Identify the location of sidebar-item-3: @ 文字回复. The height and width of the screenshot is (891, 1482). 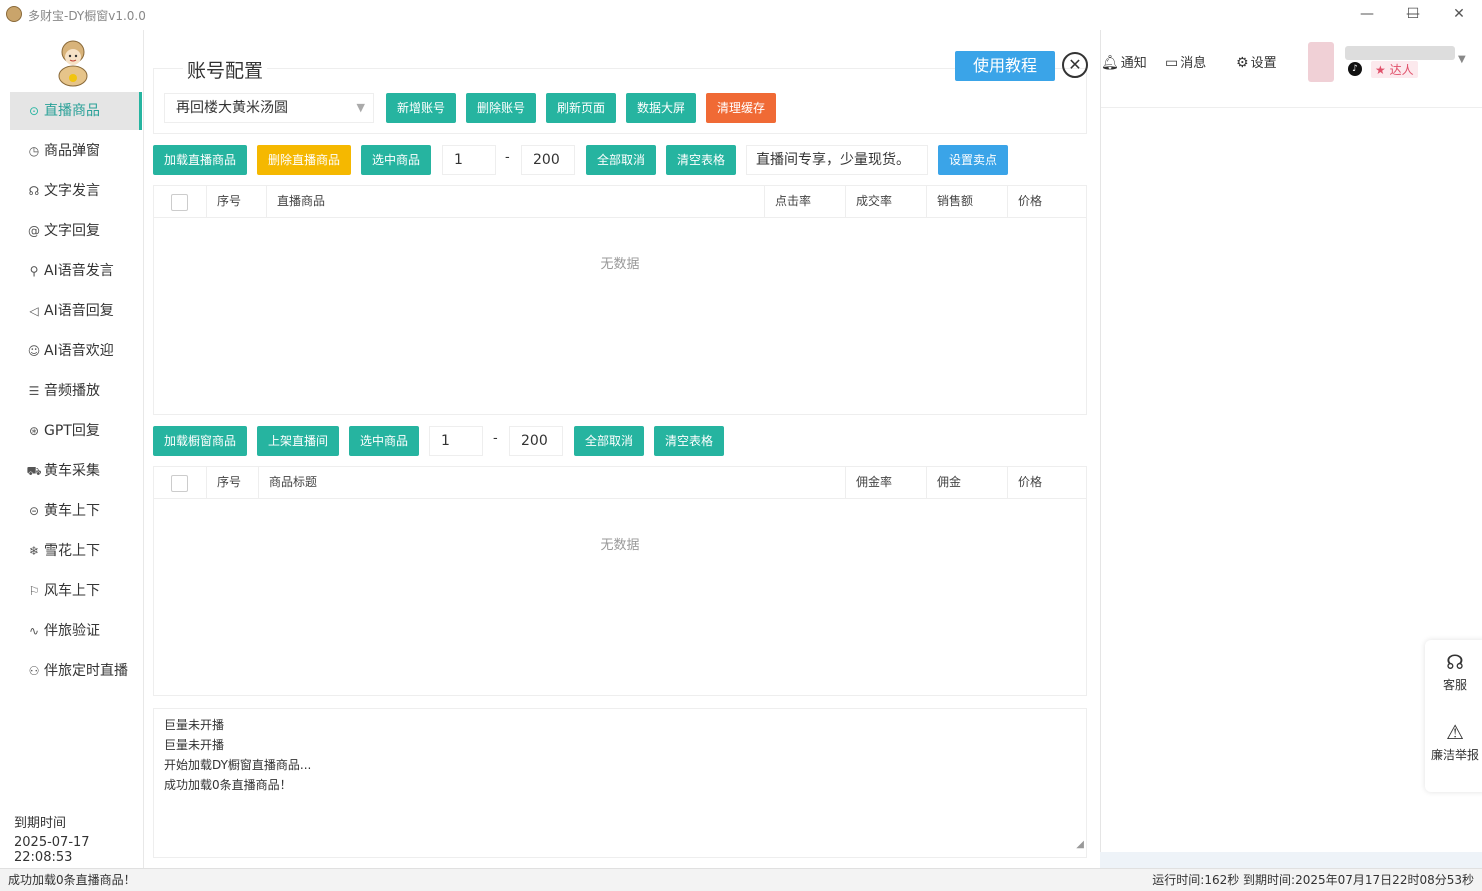
(76, 231).